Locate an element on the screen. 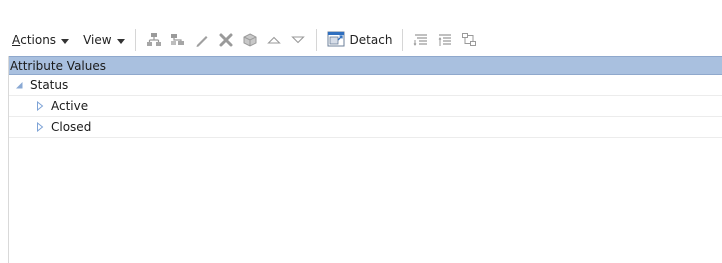 The width and height of the screenshot is (722, 263). column-header-label: Attribute Values is located at coordinates (58, 65).